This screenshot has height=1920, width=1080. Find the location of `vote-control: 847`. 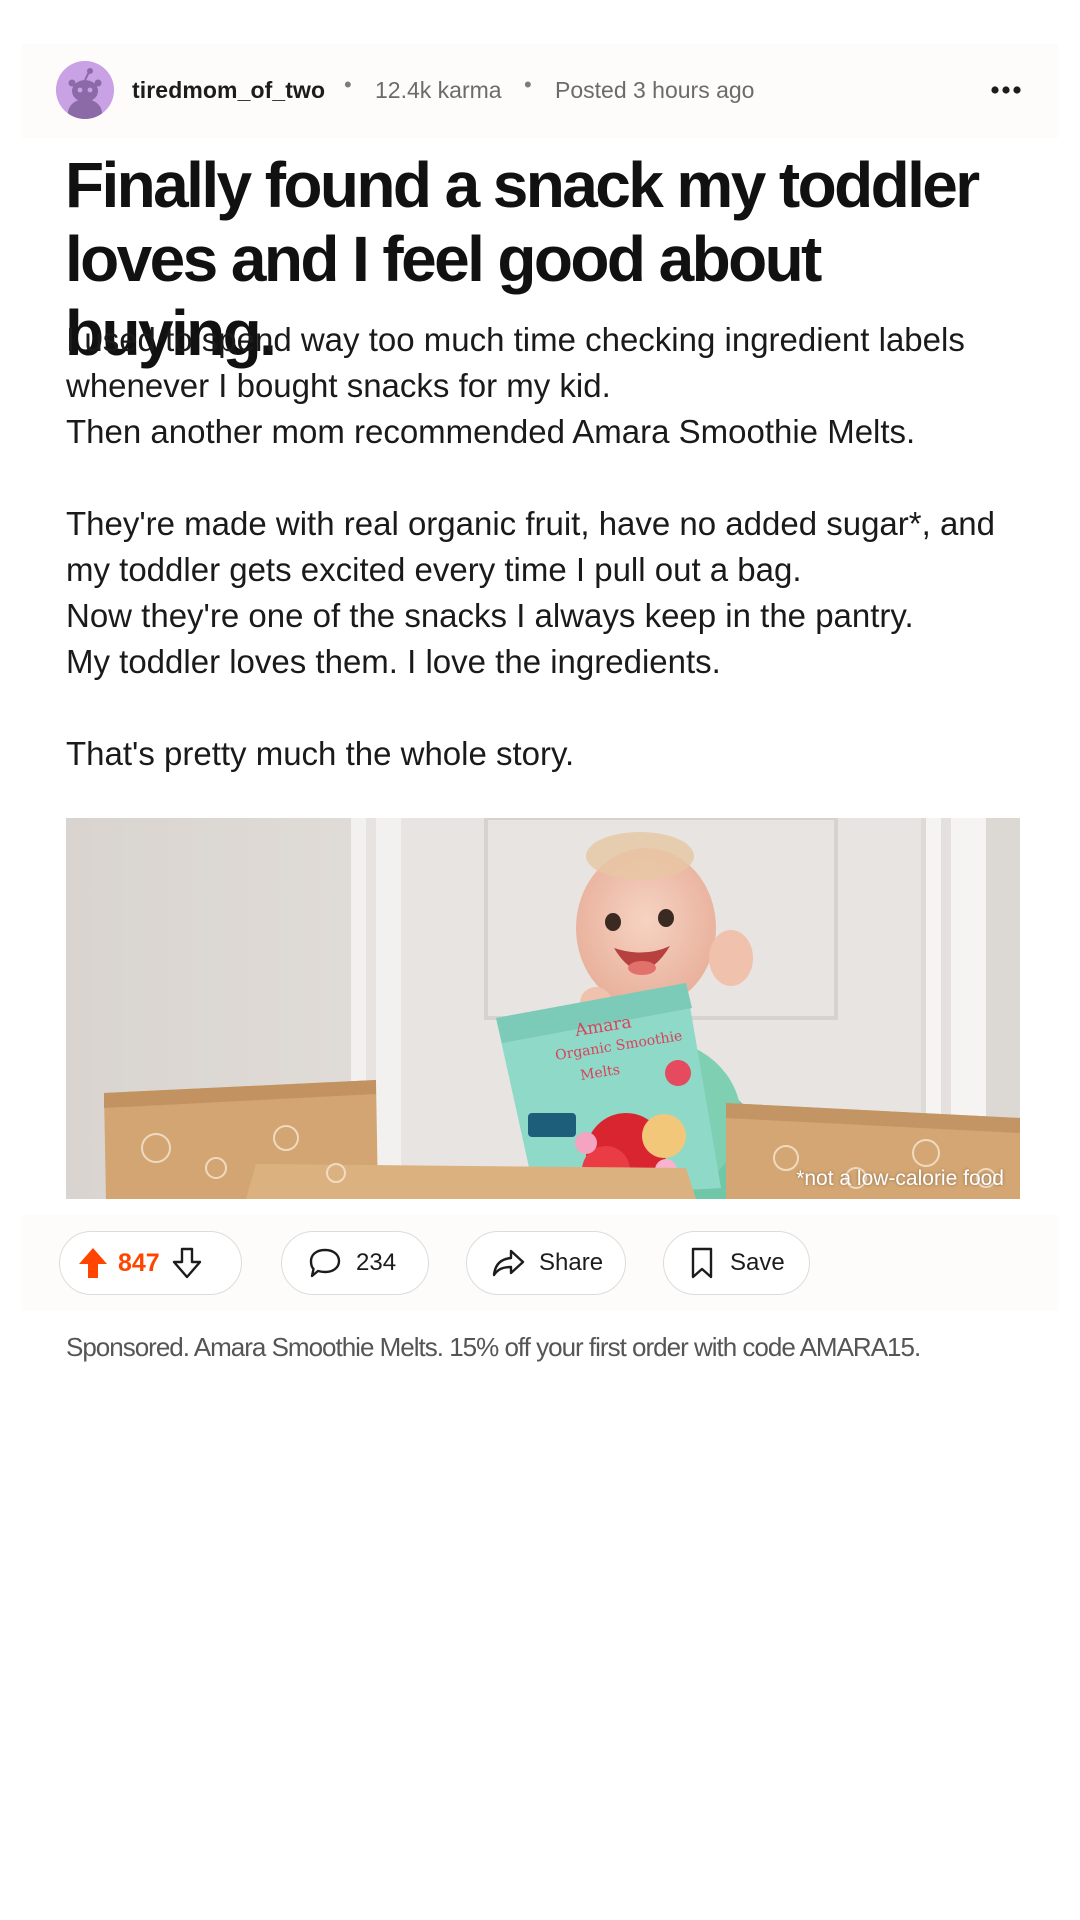

vote-control: 847 is located at coordinates (150, 1263).